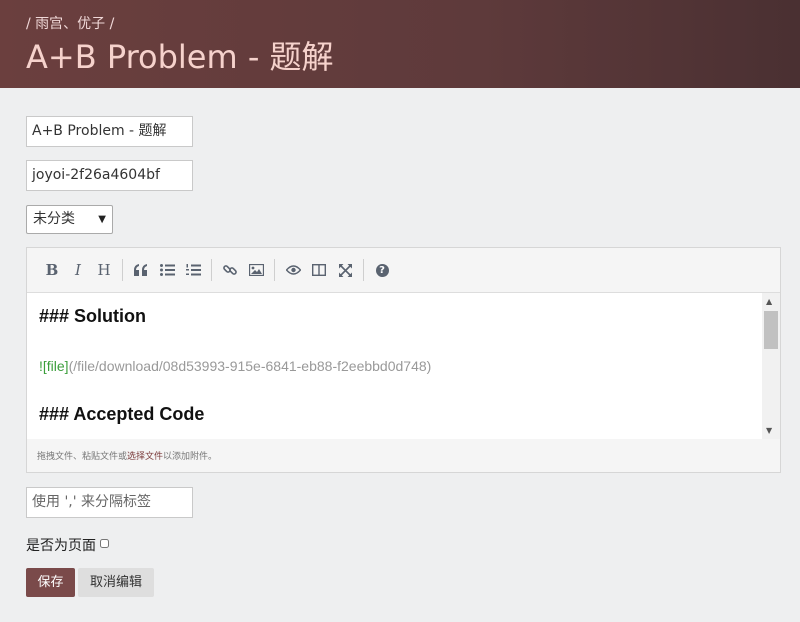  What do you see at coordinates (93, 316) in the screenshot?
I see `editor-line: ### Solution` at bounding box center [93, 316].